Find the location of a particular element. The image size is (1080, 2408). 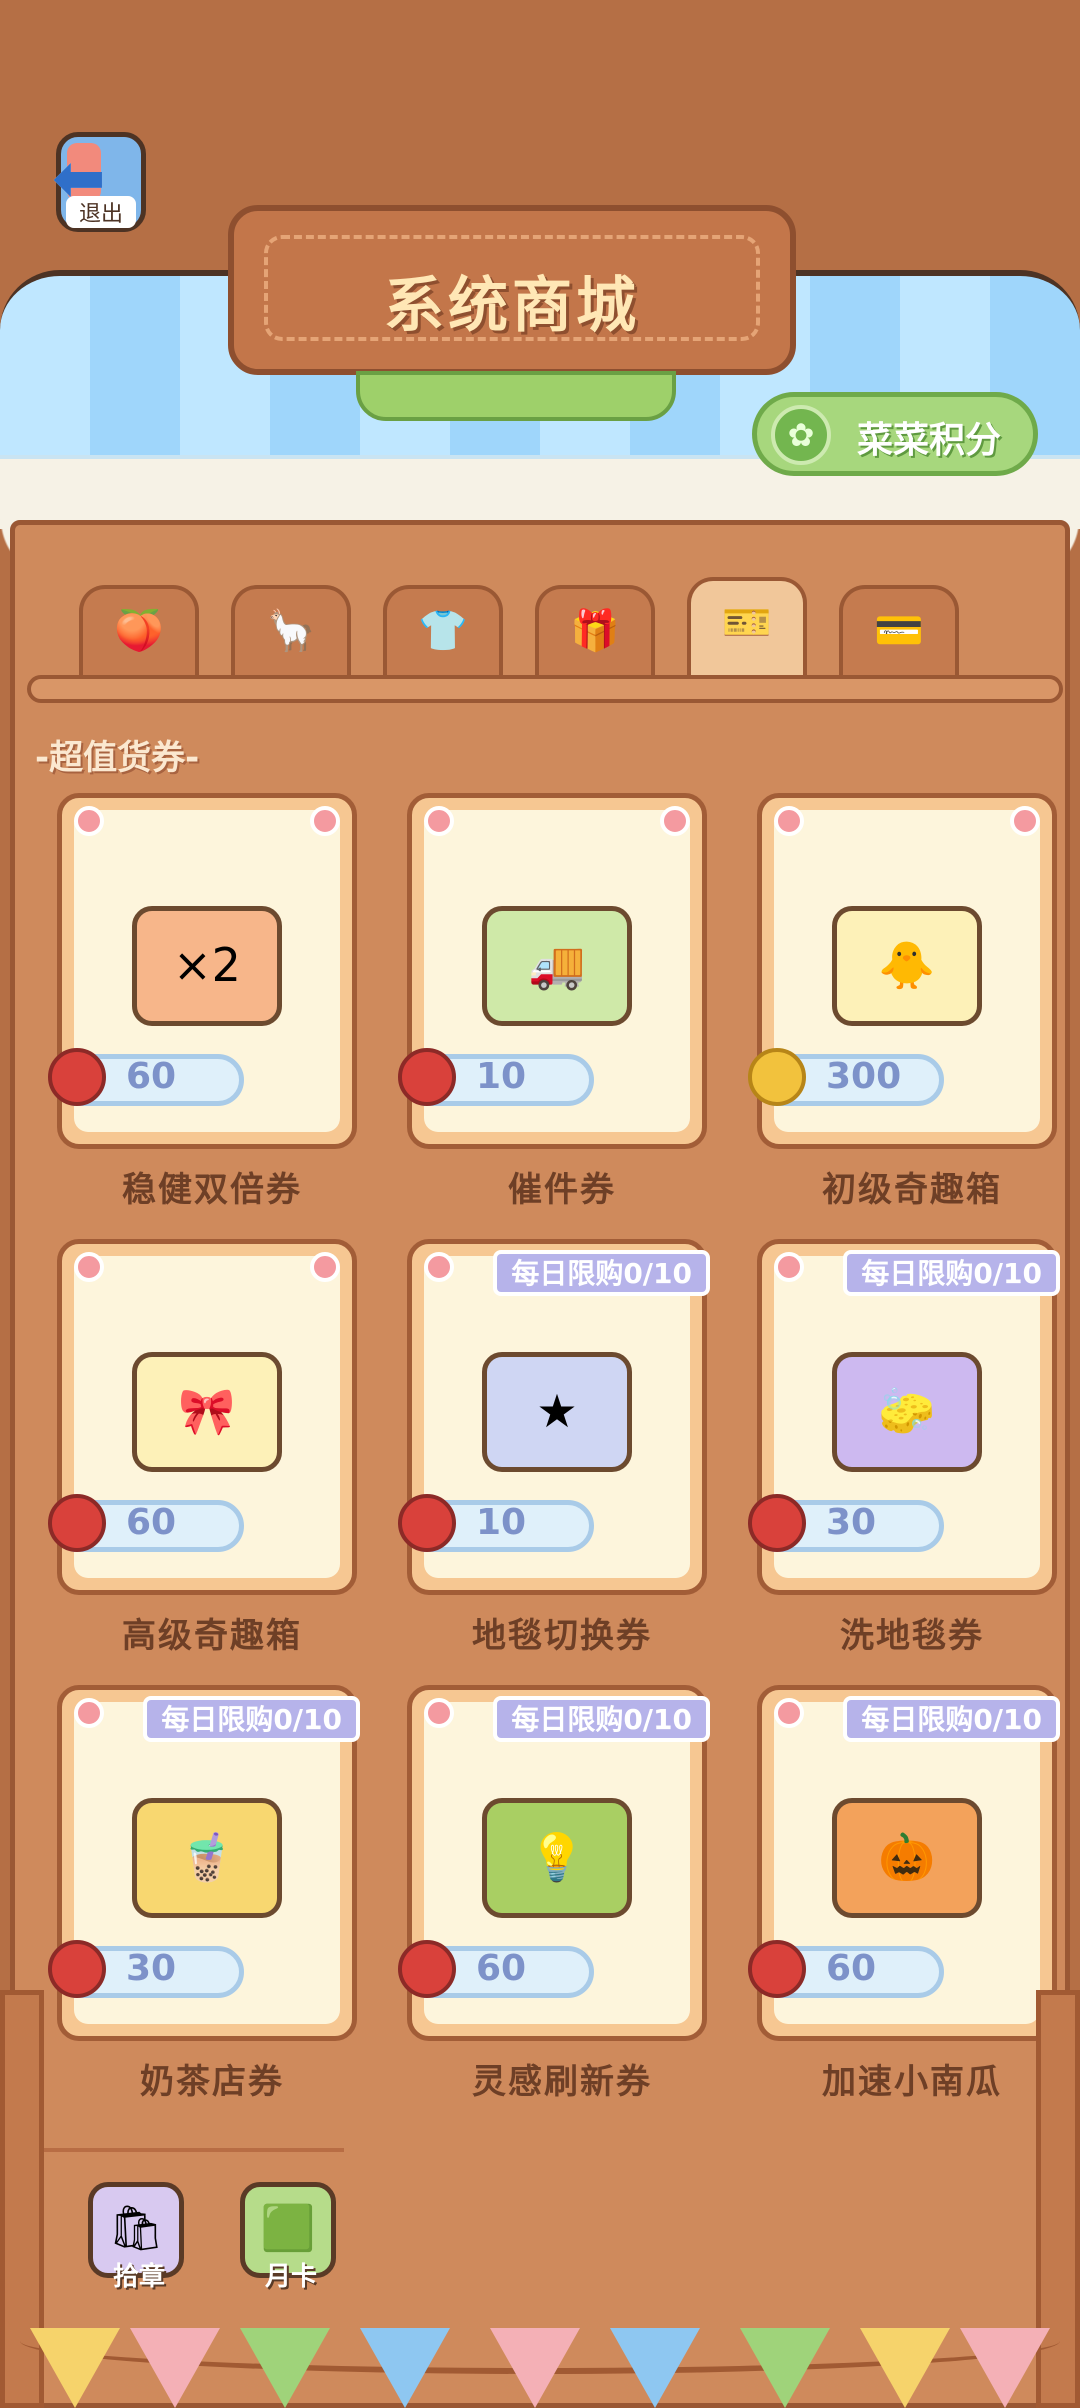

tab-card: 💳 is located at coordinates (899, 631).